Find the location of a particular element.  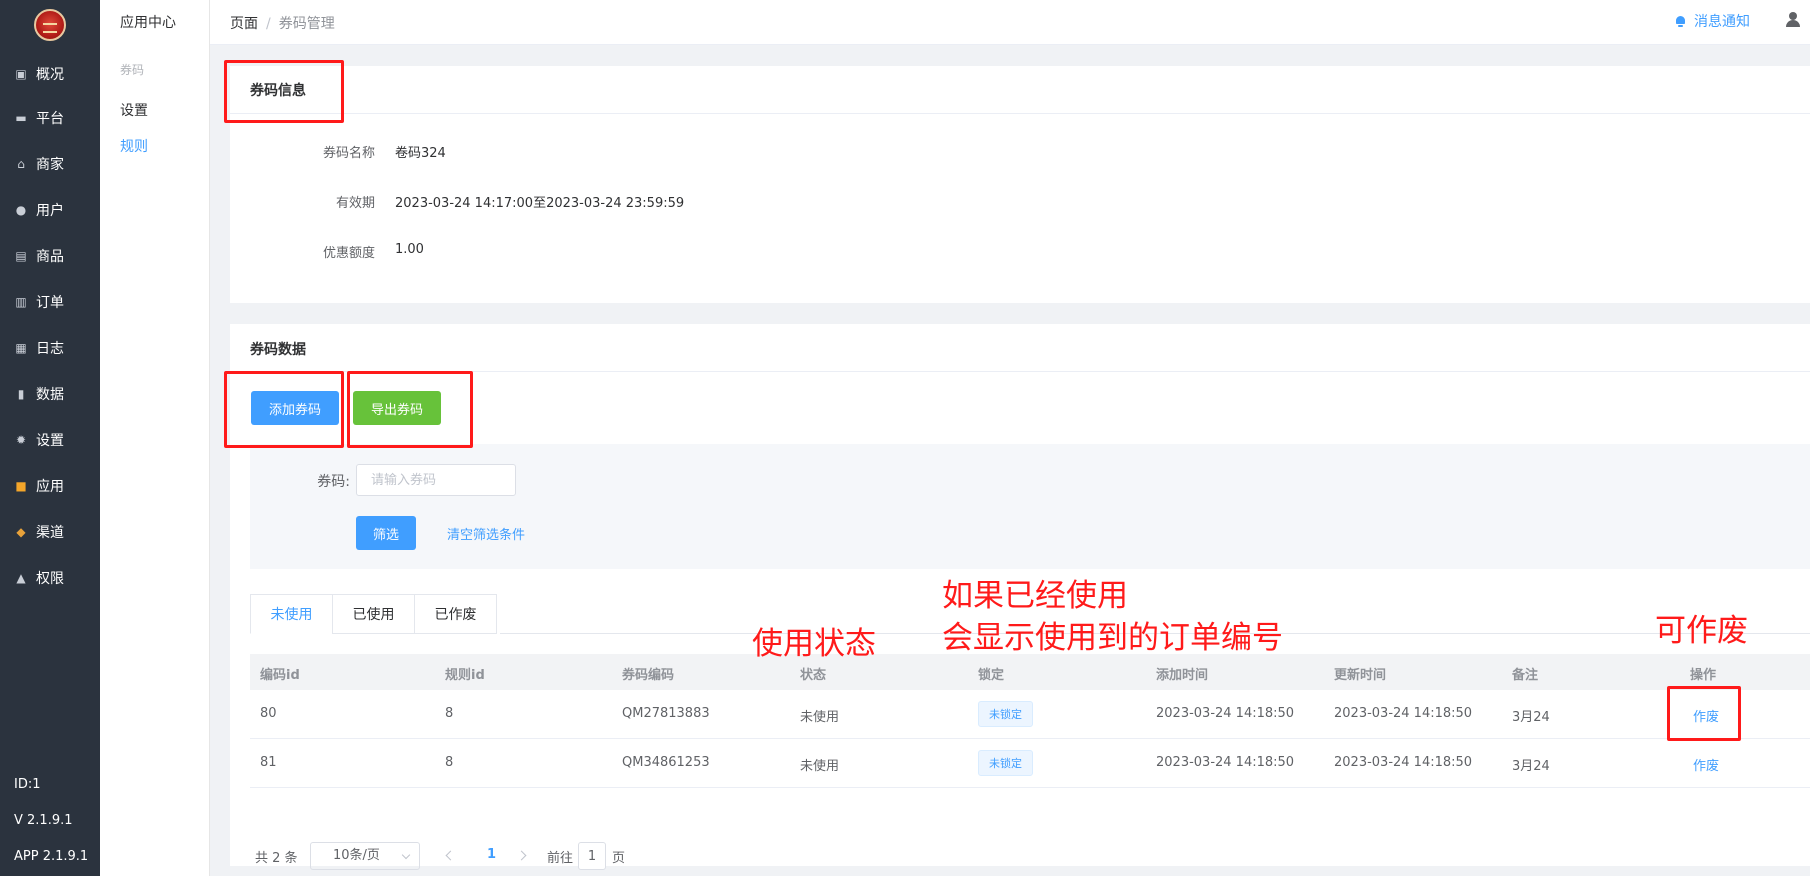

notification-link: 消息通知 is located at coordinates (1712, 21).